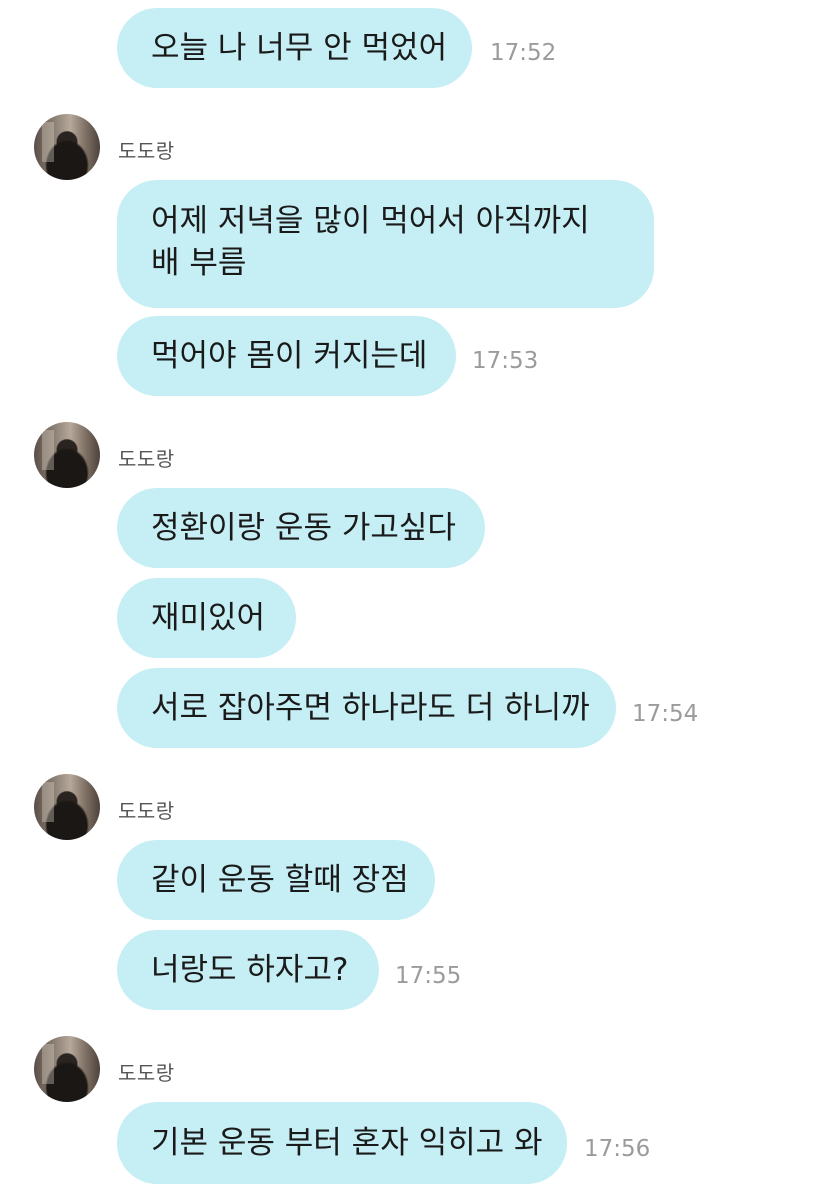 This screenshot has height=1200, width=837. Describe the element at coordinates (299, 48) in the screenshot. I see `message-text: 오늘 나 너무 안 먹었어` at that location.